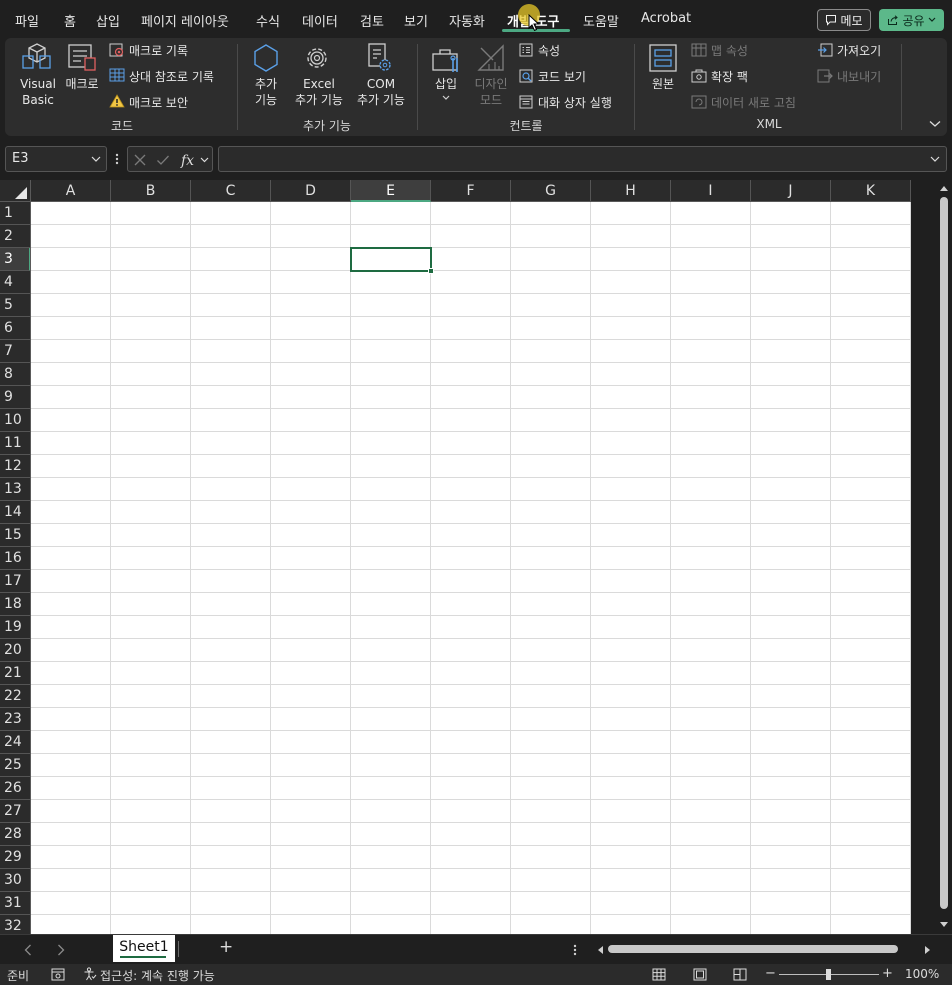  I want to click on row-header: 19, so click(15, 627).